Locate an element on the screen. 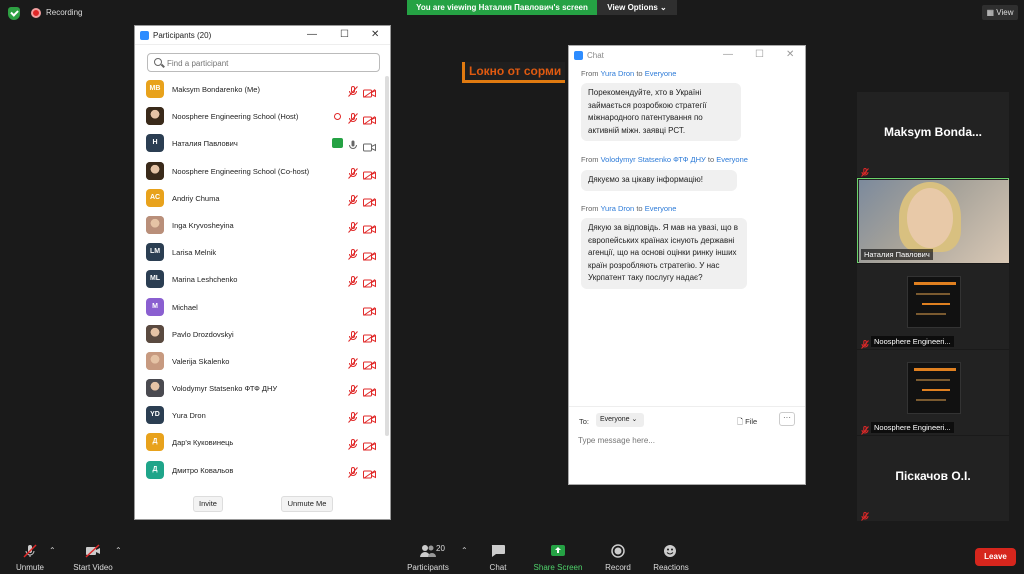 Image resolution: width=1024 pixels, height=574 pixels. avatar: Н is located at coordinates (155, 143).